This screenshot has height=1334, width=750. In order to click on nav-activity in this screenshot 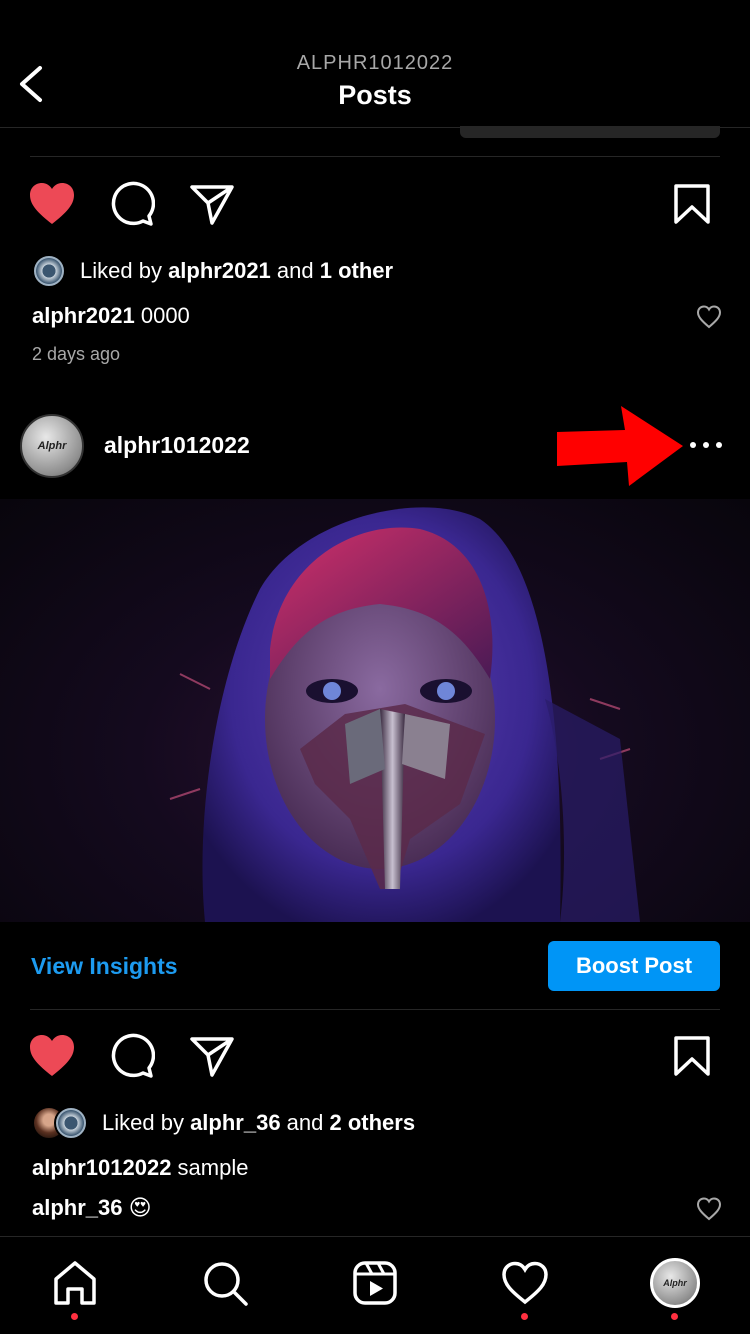, I will do `click(525, 1283)`.